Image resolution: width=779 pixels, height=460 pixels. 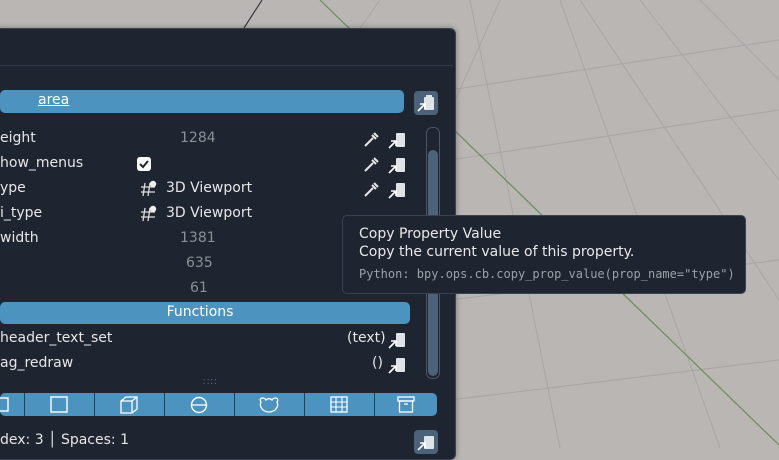 What do you see at coordinates (4, 404) in the screenshot?
I see `partial-icon` at bounding box center [4, 404].